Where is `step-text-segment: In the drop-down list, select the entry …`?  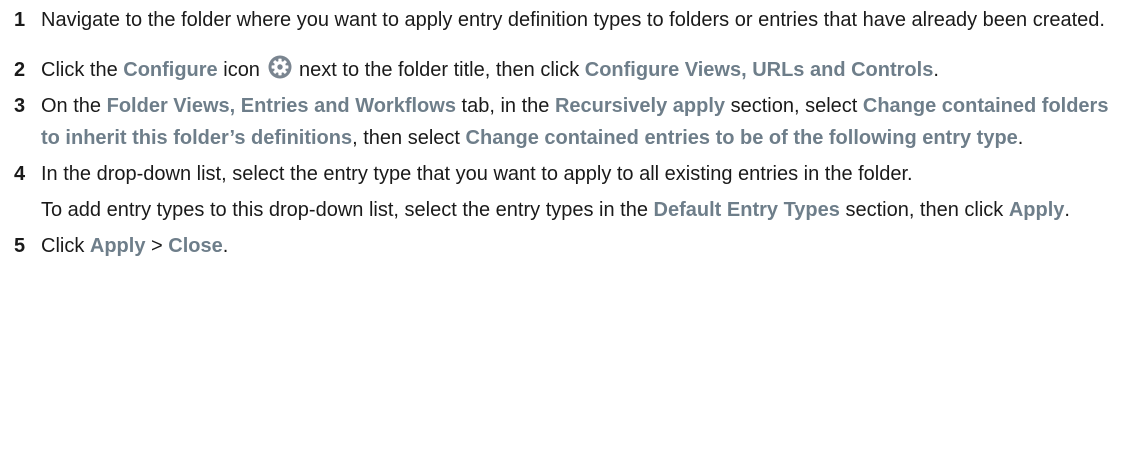 step-text-segment: In the drop-down list, select the entry … is located at coordinates (477, 174).